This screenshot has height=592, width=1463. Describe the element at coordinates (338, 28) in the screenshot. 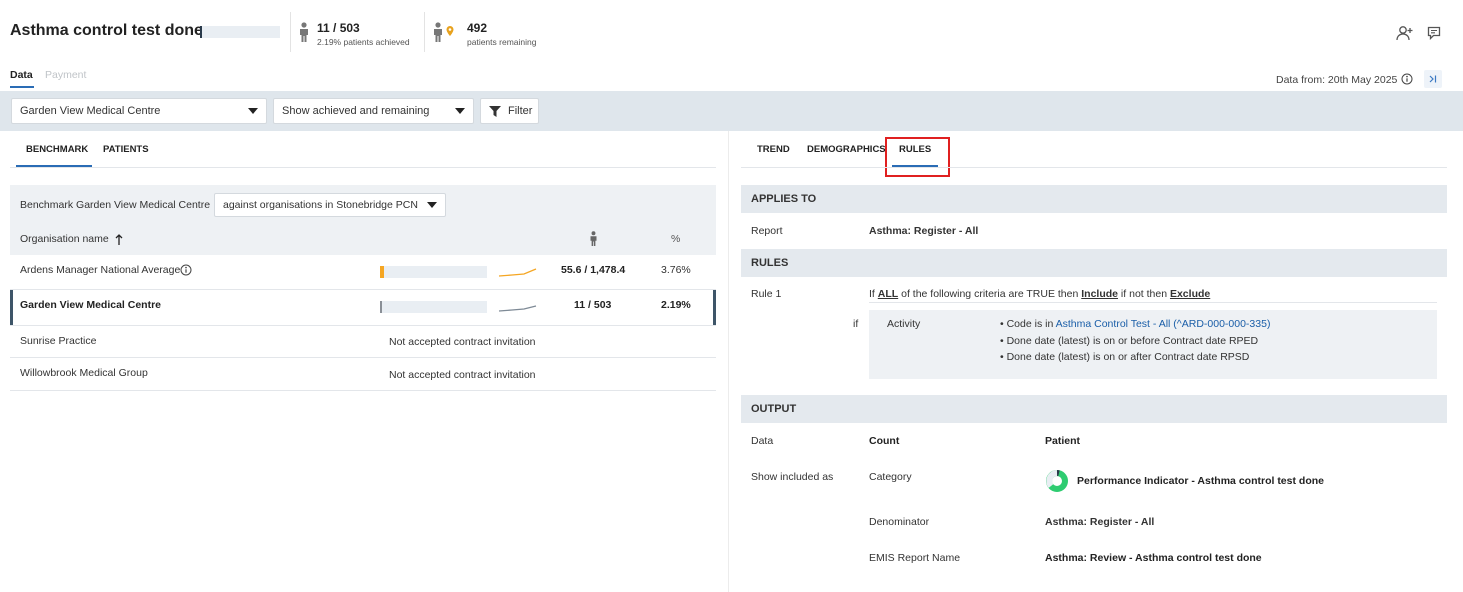

I see `achieved-count: 11 / 503` at that location.